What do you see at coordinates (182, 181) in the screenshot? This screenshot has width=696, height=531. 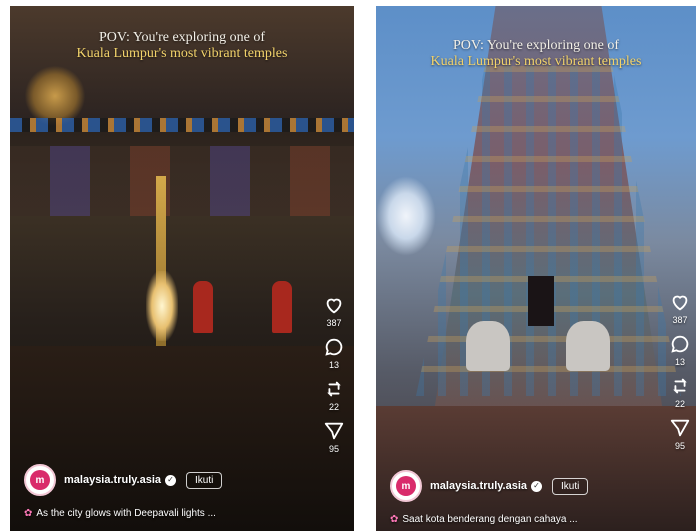 I see `wall-paintings` at bounding box center [182, 181].